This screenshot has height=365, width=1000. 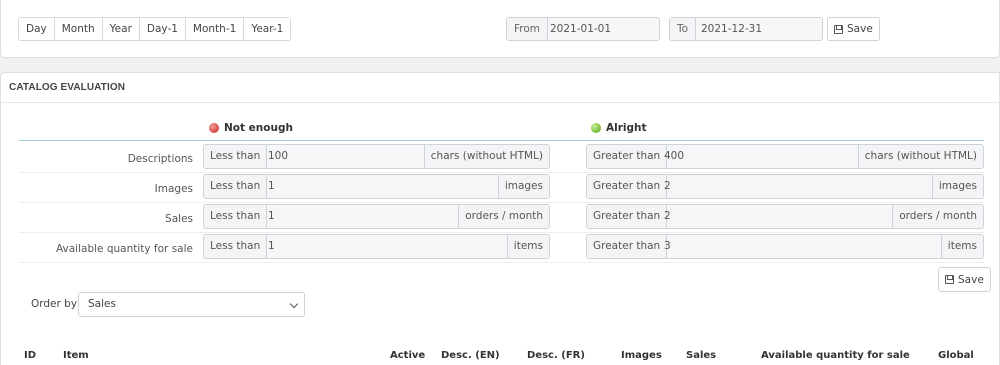 I want to click on quantity-min-input: 1, so click(x=268, y=246).